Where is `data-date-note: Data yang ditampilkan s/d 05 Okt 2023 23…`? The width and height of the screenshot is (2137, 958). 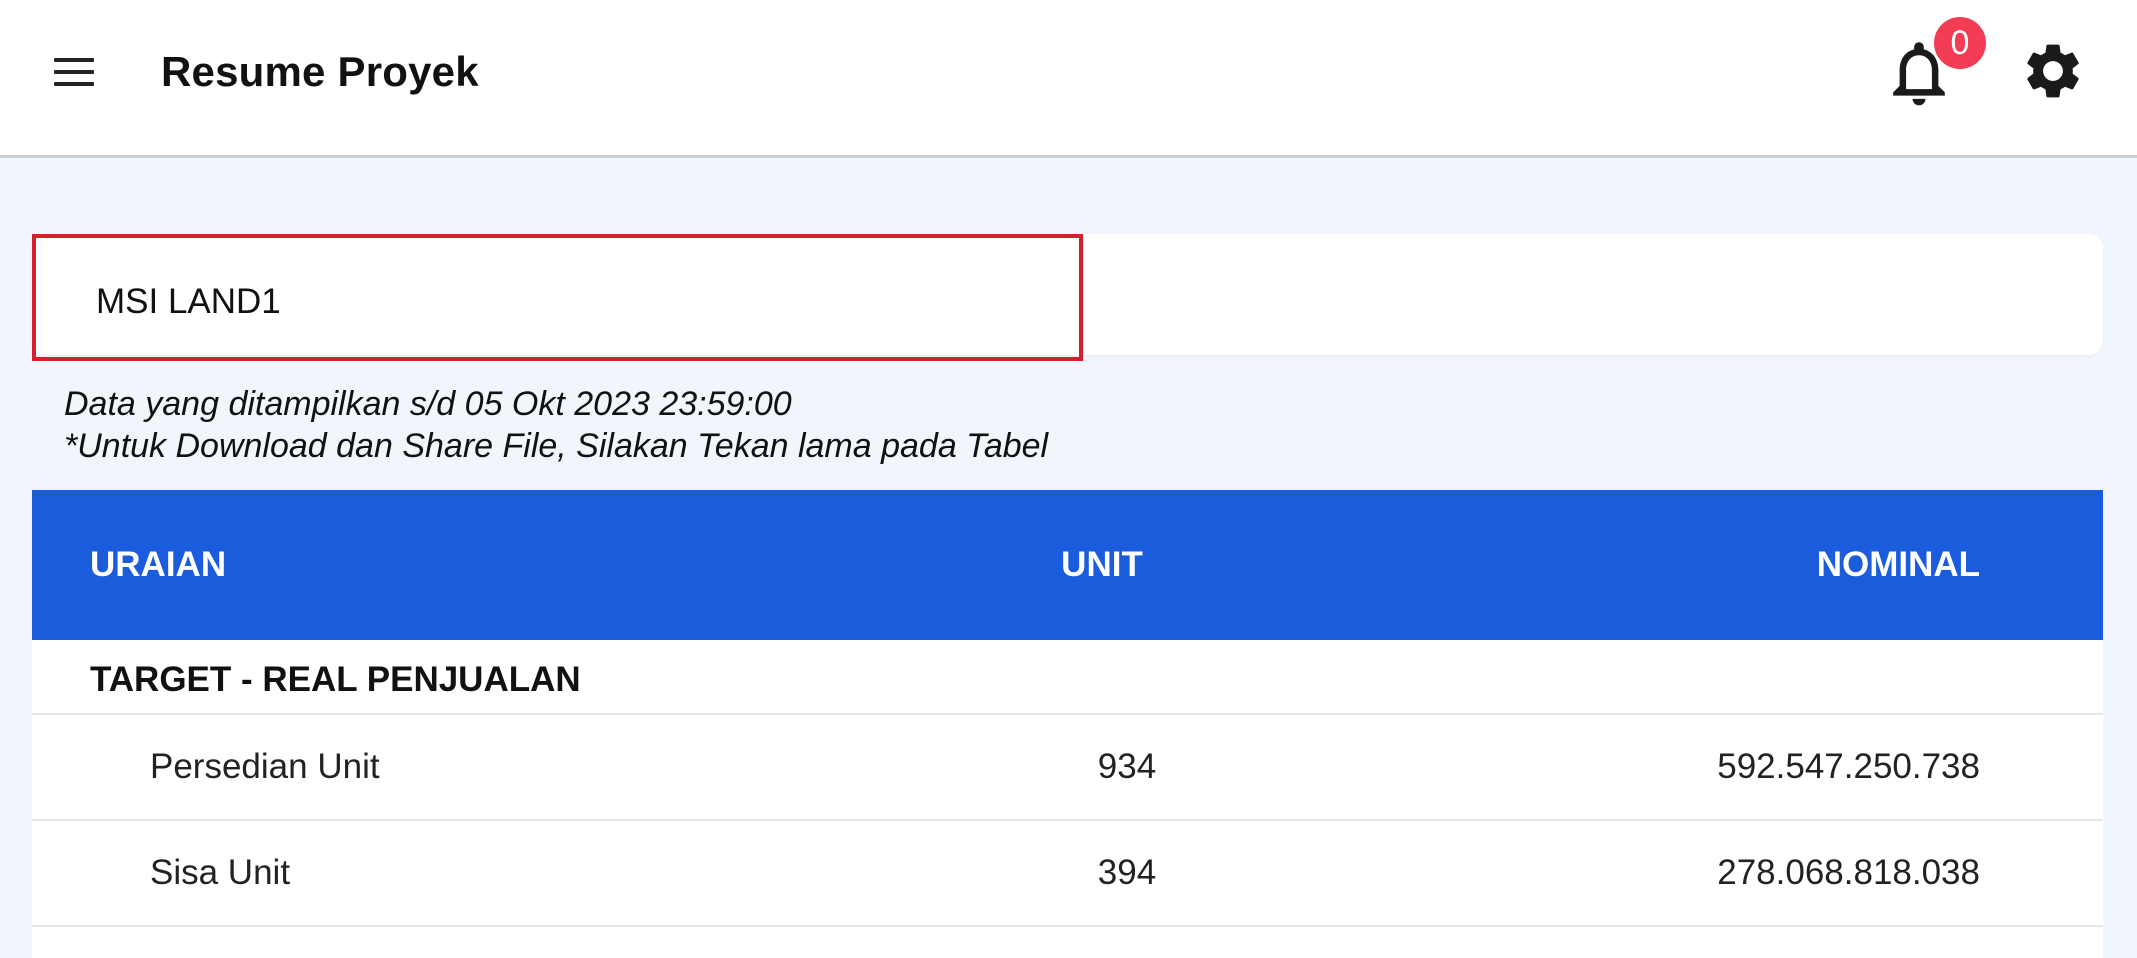
data-date-note: Data yang ditampilkan s/d 05 Okt 2023 23… is located at coordinates (428, 404).